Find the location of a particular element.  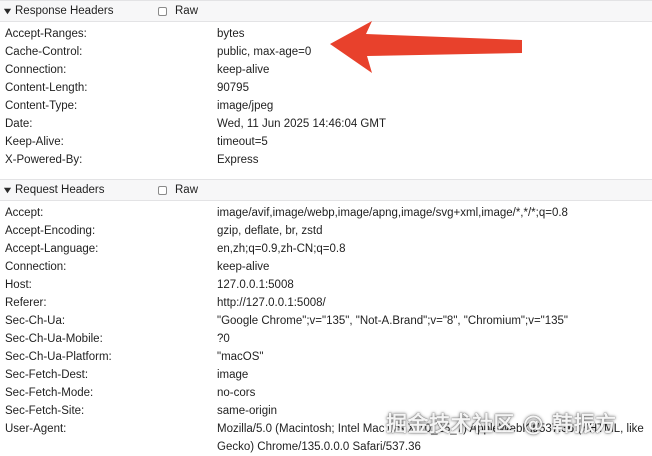

request-headers-title: Request Headers is located at coordinates (60, 190).